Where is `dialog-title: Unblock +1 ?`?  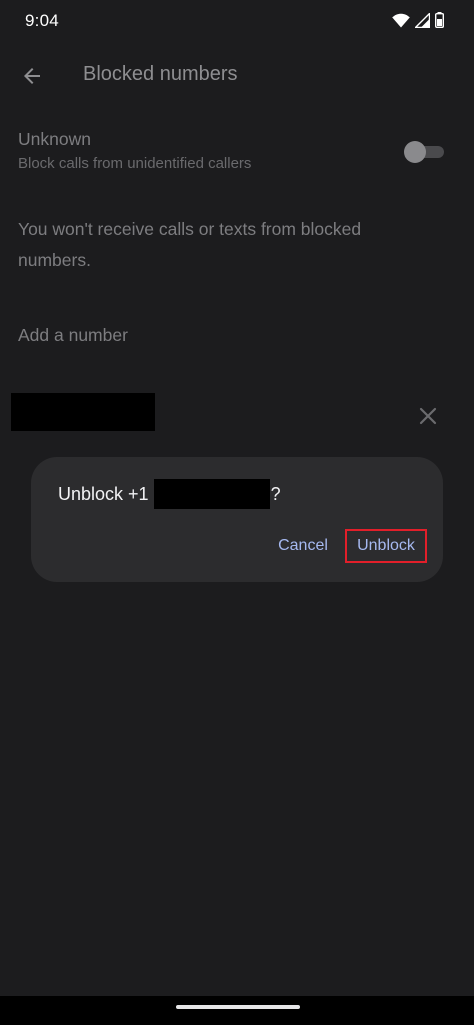 dialog-title: Unblock +1 ? is located at coordinates (169, 494).